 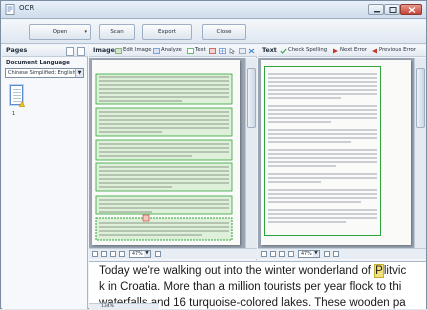 What do you see at coordinates (335, 51) in the screenshot?
I see `next-error-icon` at bounding box center [335, 51].